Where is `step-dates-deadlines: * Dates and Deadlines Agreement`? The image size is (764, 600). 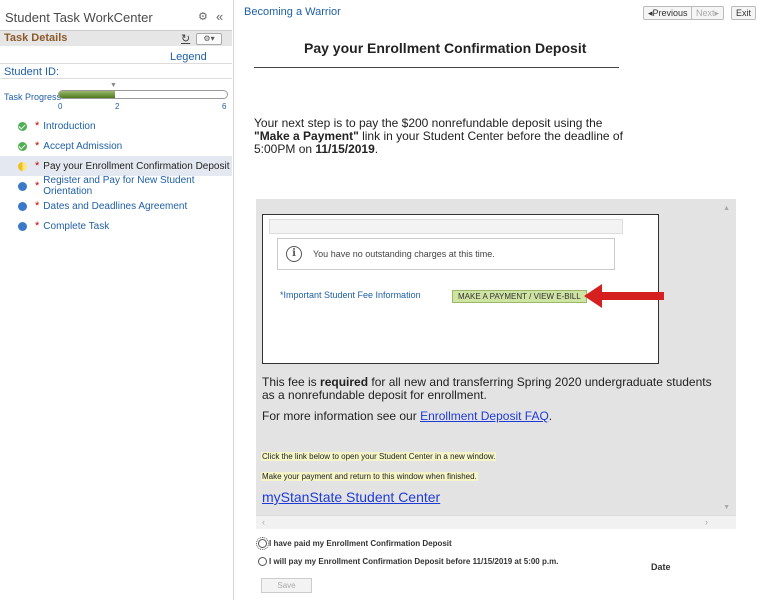 step-dates-deadlines: * Dates and Deadlines Agreement is located at coordinates (116, 206).